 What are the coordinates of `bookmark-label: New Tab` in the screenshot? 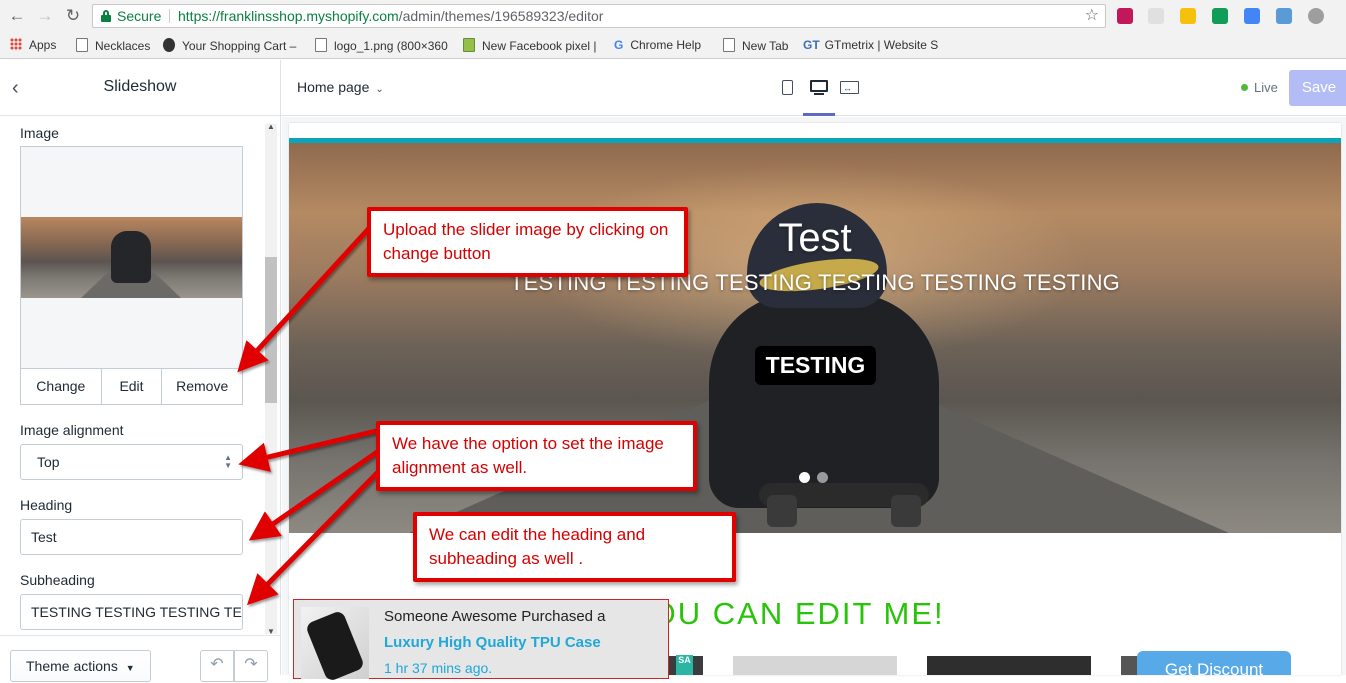 It's located at (765, 46).